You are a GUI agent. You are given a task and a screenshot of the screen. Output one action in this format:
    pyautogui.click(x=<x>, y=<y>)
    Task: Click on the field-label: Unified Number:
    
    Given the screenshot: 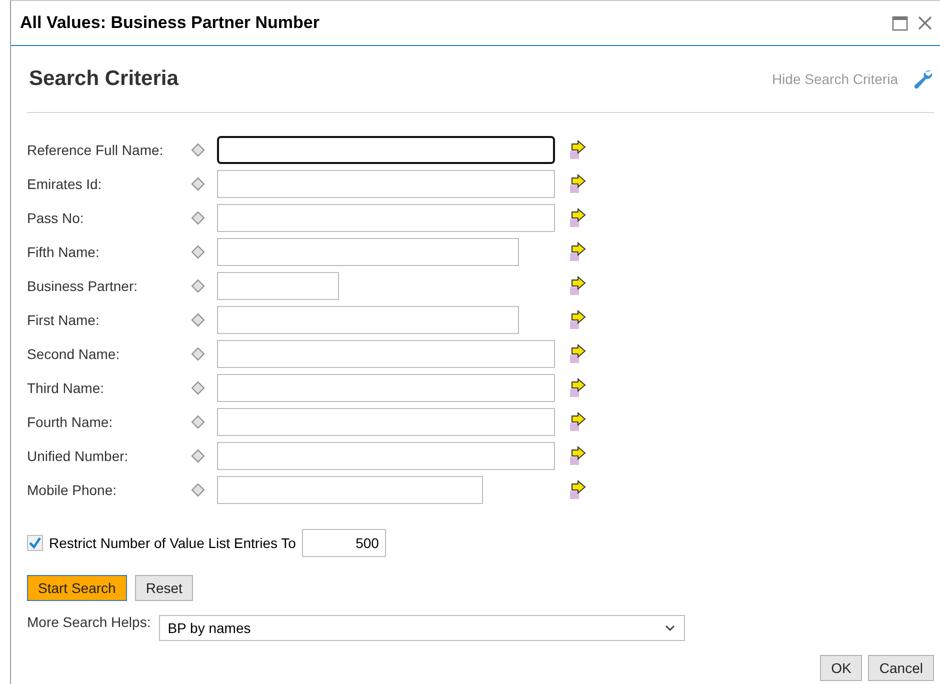 What is the action you would take?
    pyautogui.click(x=78, y=456)
    